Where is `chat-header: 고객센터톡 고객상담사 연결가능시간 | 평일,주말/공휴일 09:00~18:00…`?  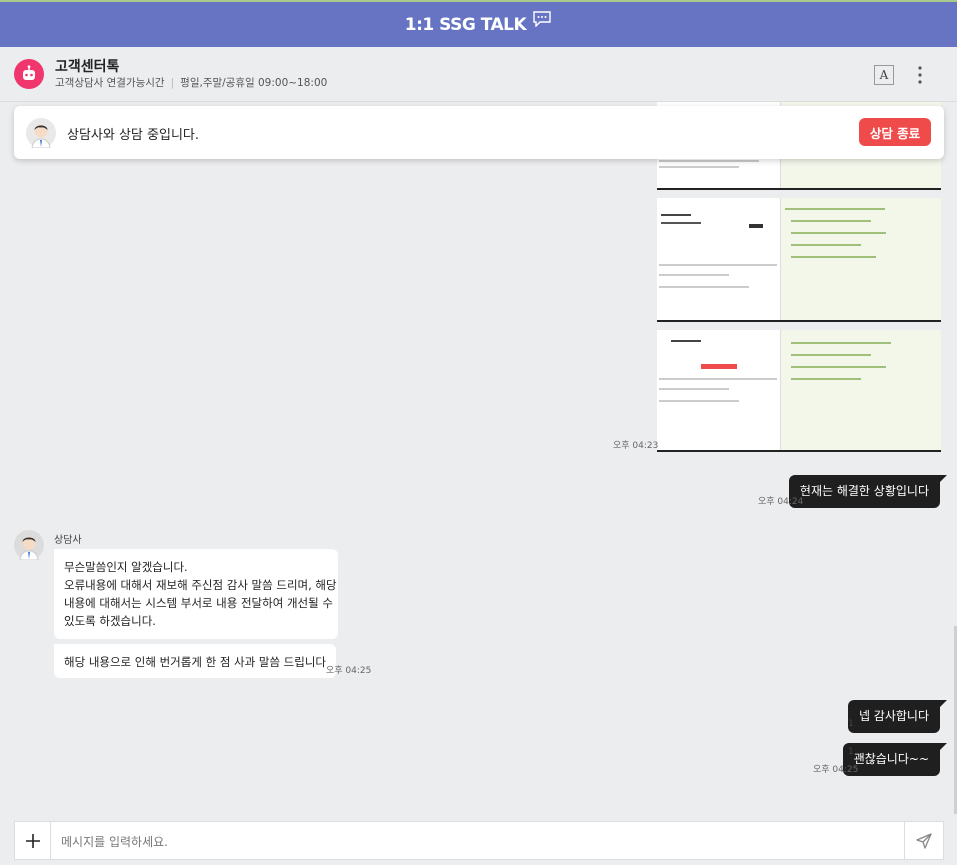
chat-header: 고객센터톡 고객상담사 연결가능시간 | 평일,주말/공휴일 09:00~18:00… is located at coordinates (478, 74).